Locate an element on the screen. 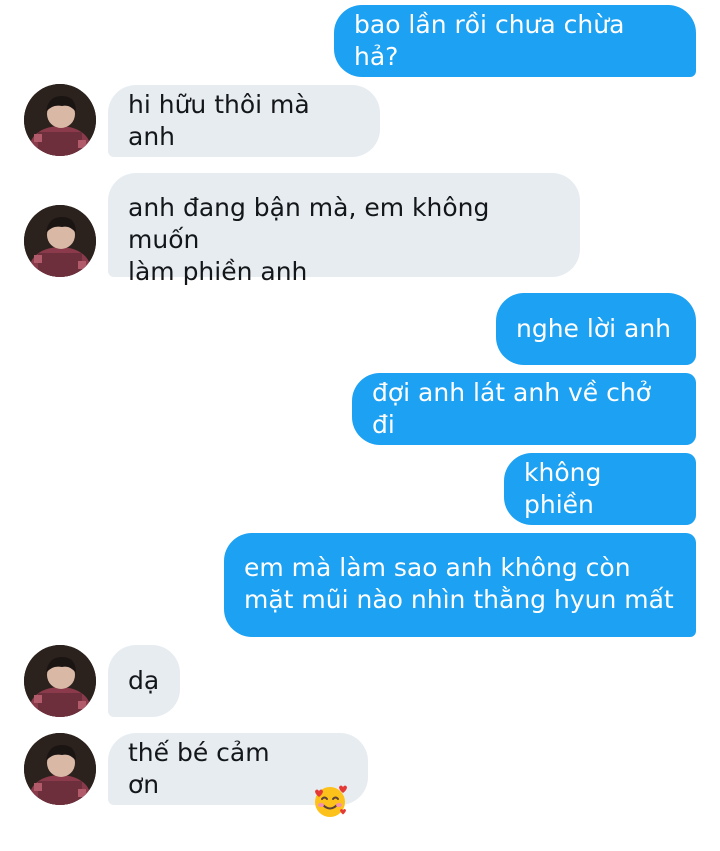  message-bubble-outgoing: nghe lời anh is located at coordinates (596, 329).